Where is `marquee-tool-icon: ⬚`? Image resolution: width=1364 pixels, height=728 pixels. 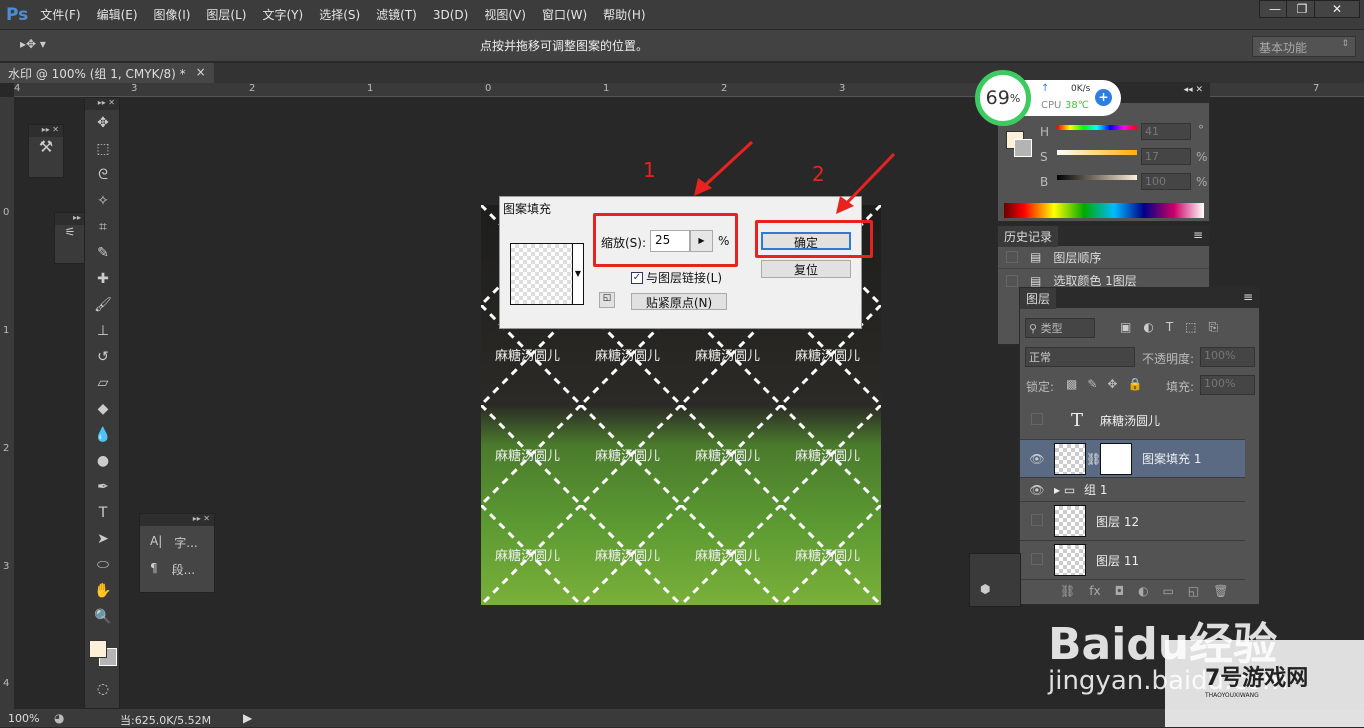
marquee-tool-icon: ⬚ is located at coordinates (103, 149).